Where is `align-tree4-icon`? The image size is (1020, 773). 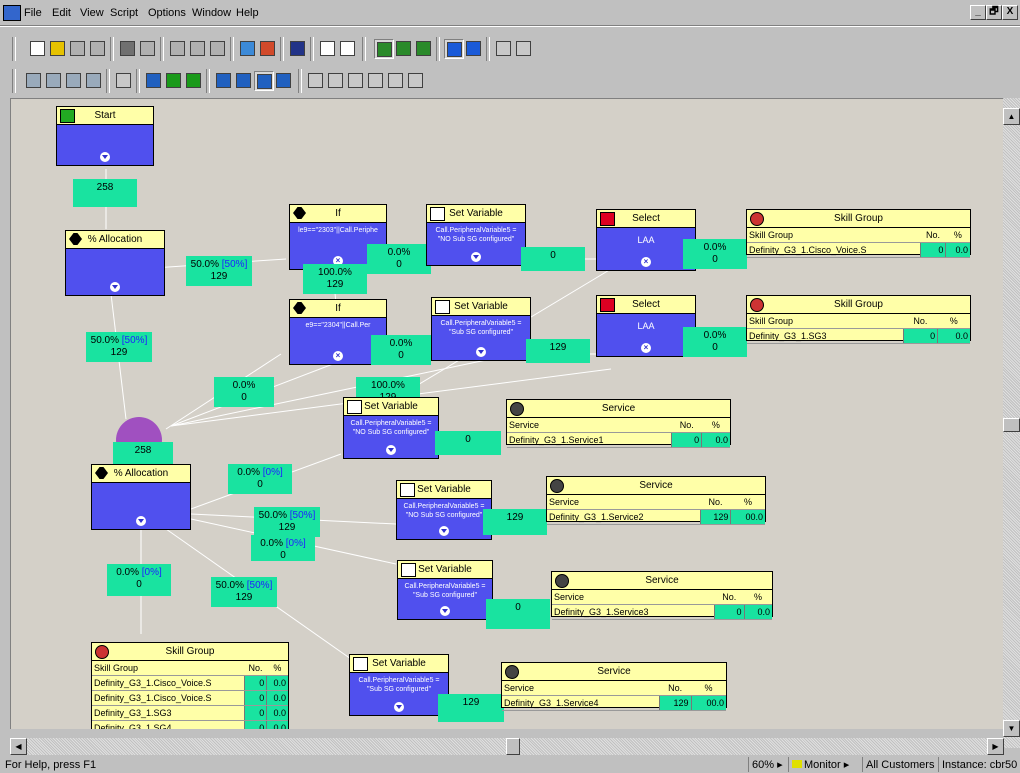 align-tree4-icon is located at coordinates (283, 80).